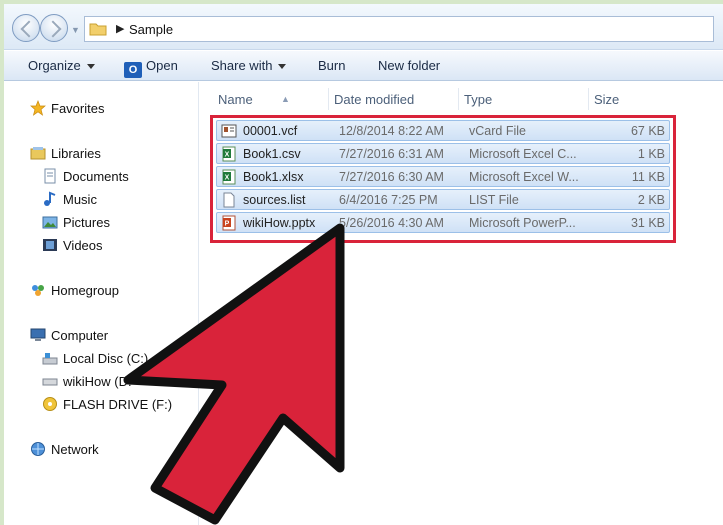 The width and height of the screenshot is (723, 525). I want to click on library-icon, so click(38, 153).